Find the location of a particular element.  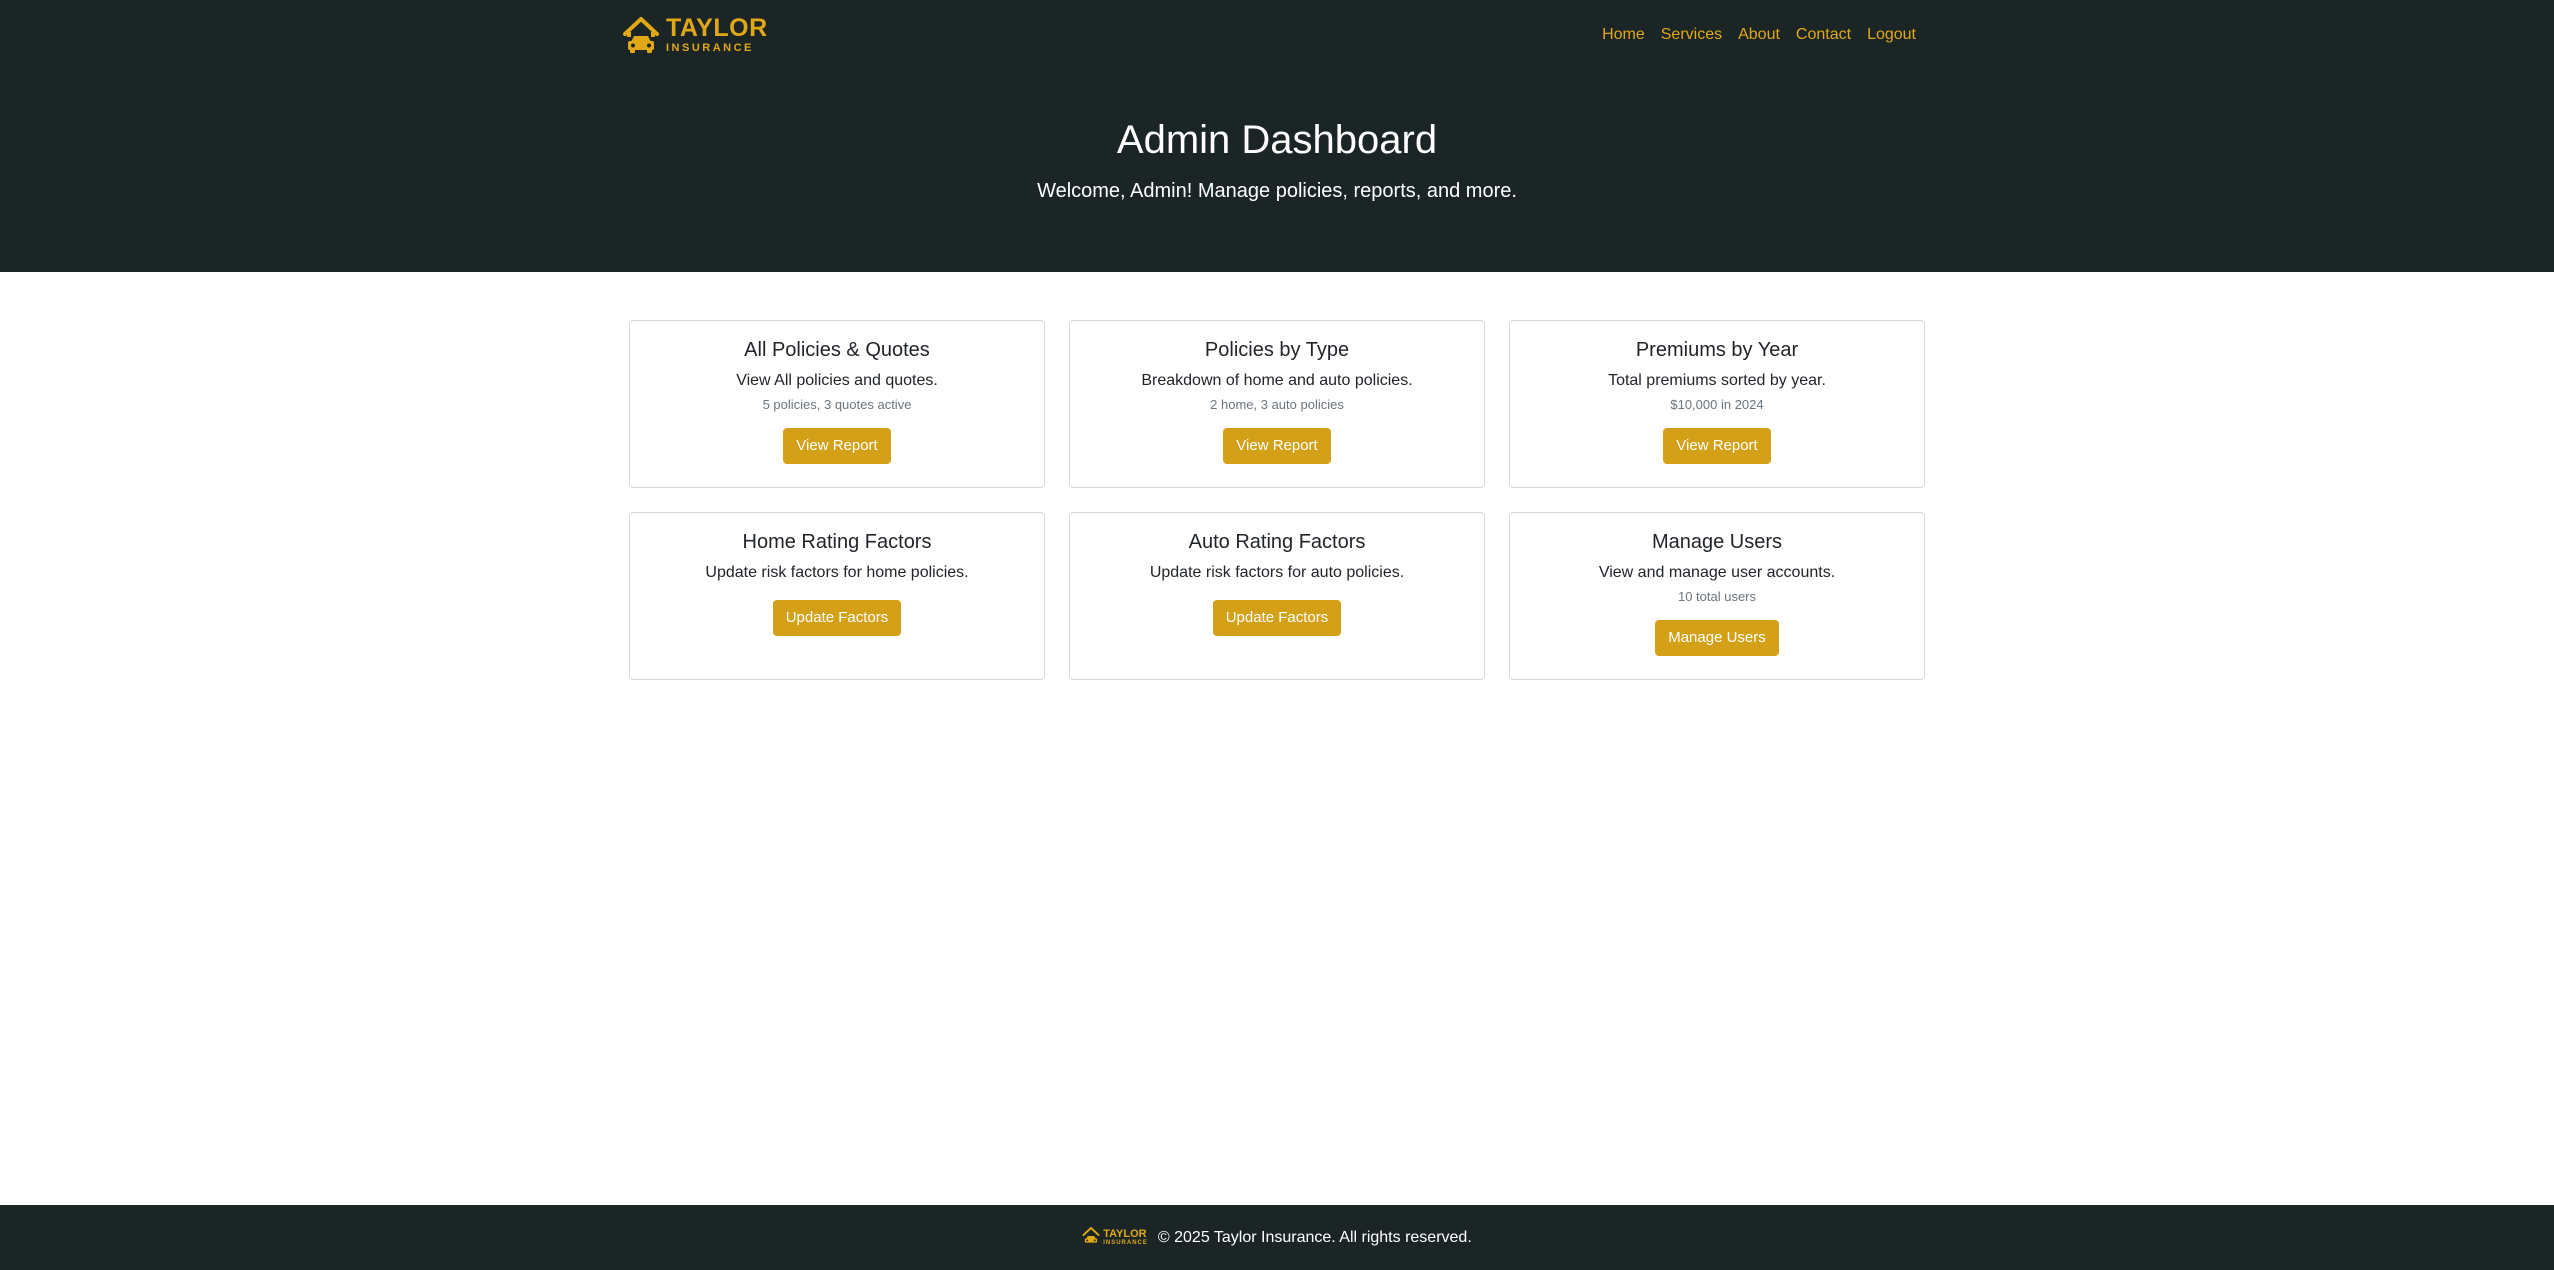

nav-contact-link: Contact is located at coordinates (1823, 35).